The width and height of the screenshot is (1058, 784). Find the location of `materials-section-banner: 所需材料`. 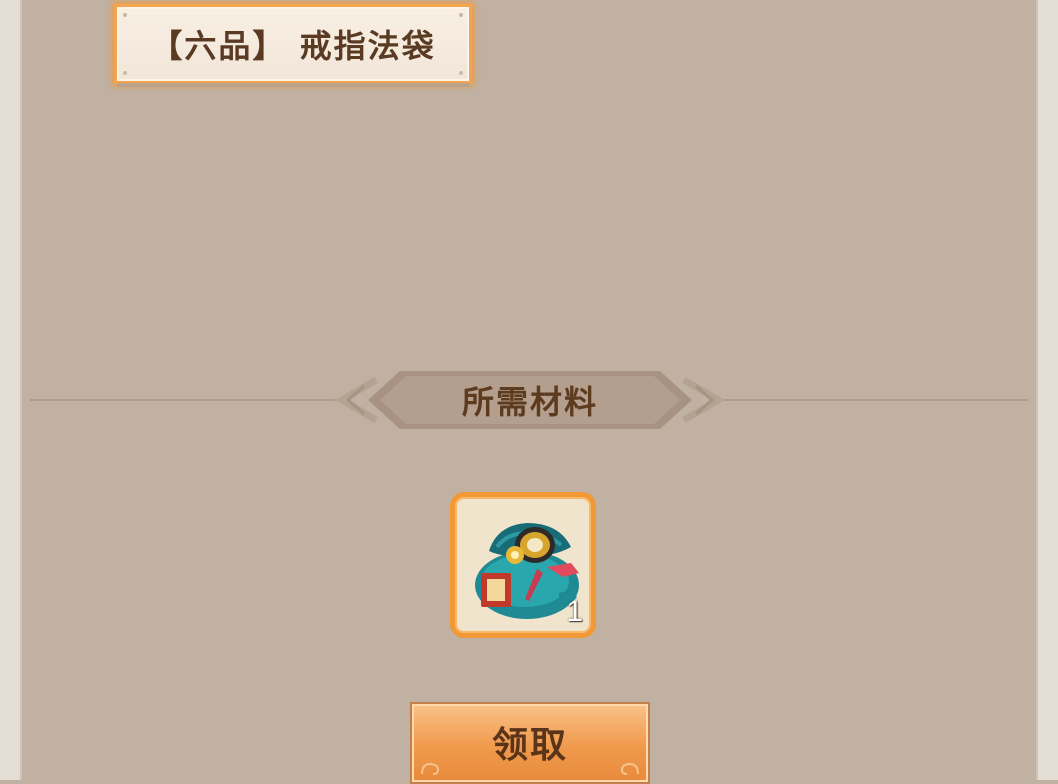

materials-section-banner: 所需材料 is located at coordinates (530, 400).